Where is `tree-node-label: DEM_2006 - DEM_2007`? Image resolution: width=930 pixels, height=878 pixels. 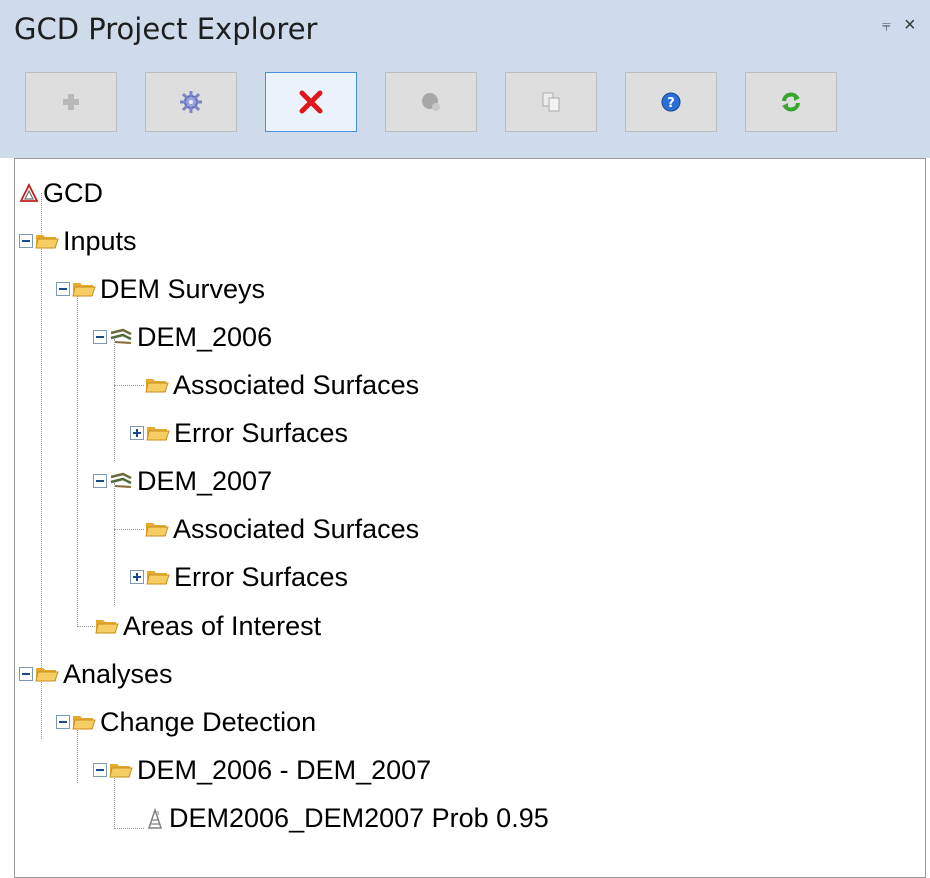
tree-node-label: DEM_2006 - DEM_2007 is located at coordinates (284, 769).